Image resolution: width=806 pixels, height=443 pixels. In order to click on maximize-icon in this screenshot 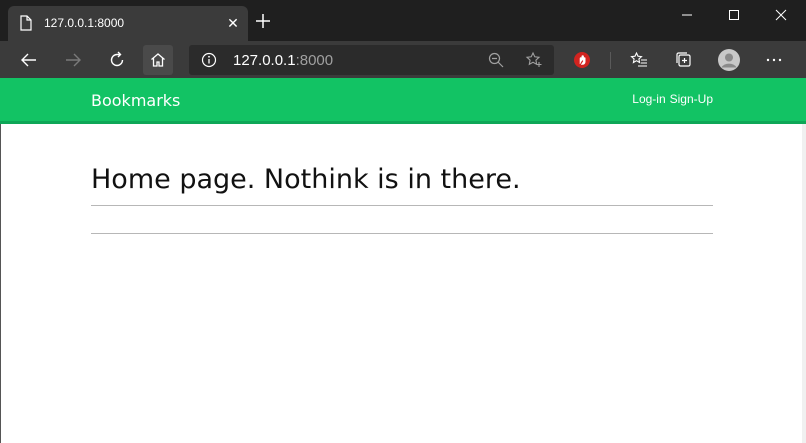, I will do `click(734, 15)`.